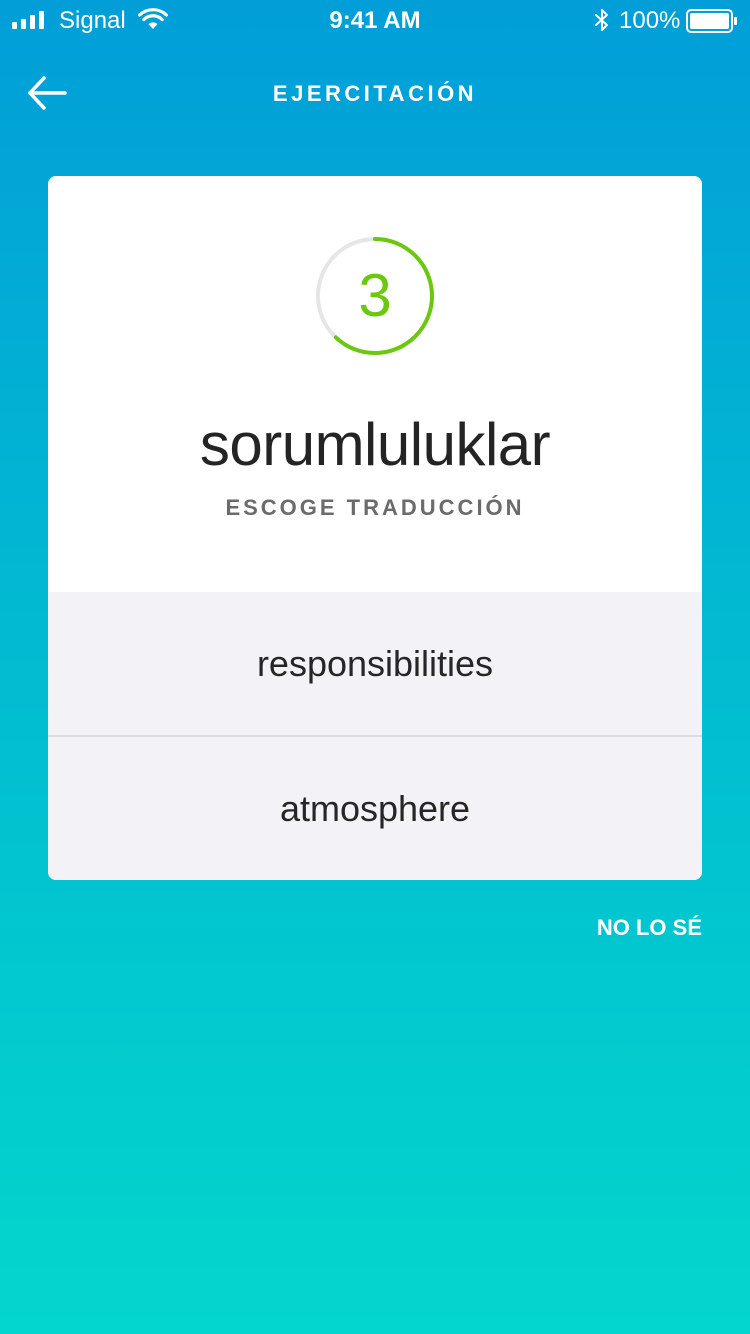 The image size is (750, 1334). I want to click on countdown-timer: 3, so click(375, 296).